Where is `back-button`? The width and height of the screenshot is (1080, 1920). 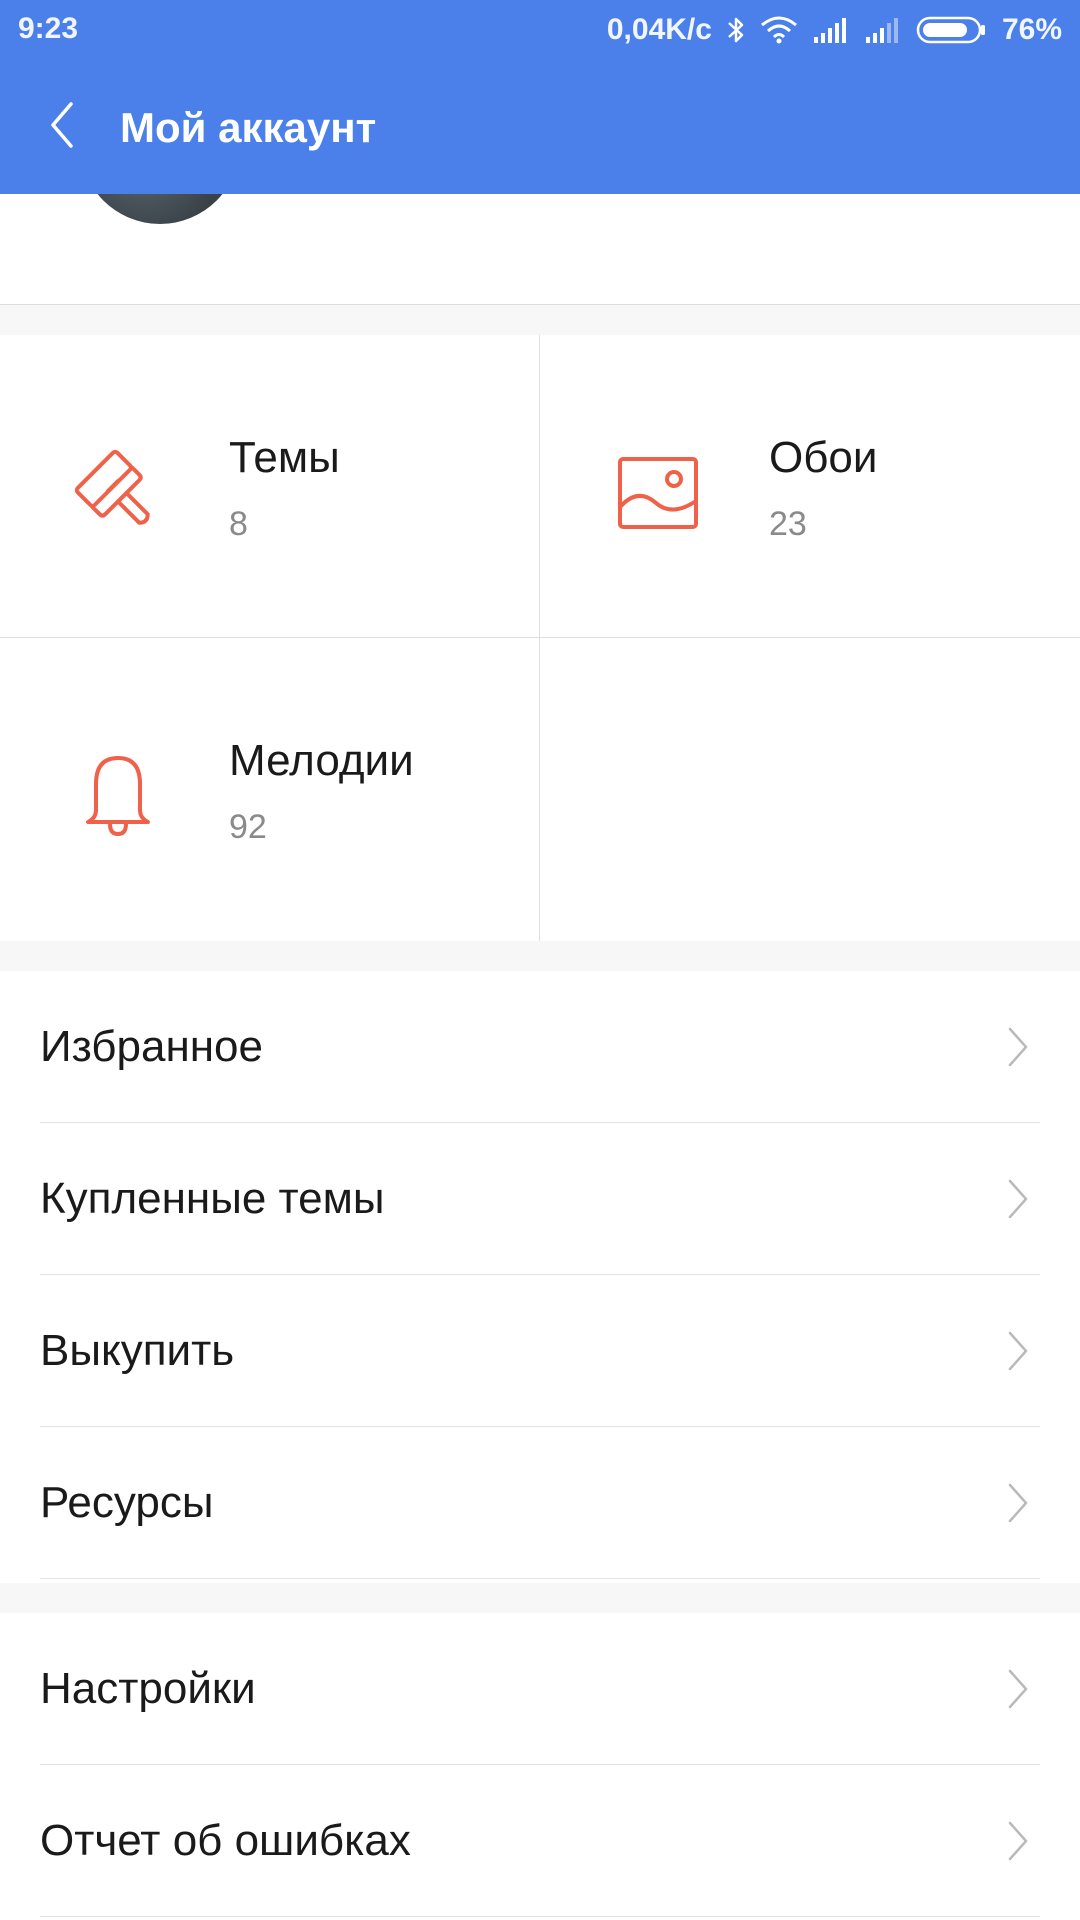 back-button is located at coordinates (62, 125).